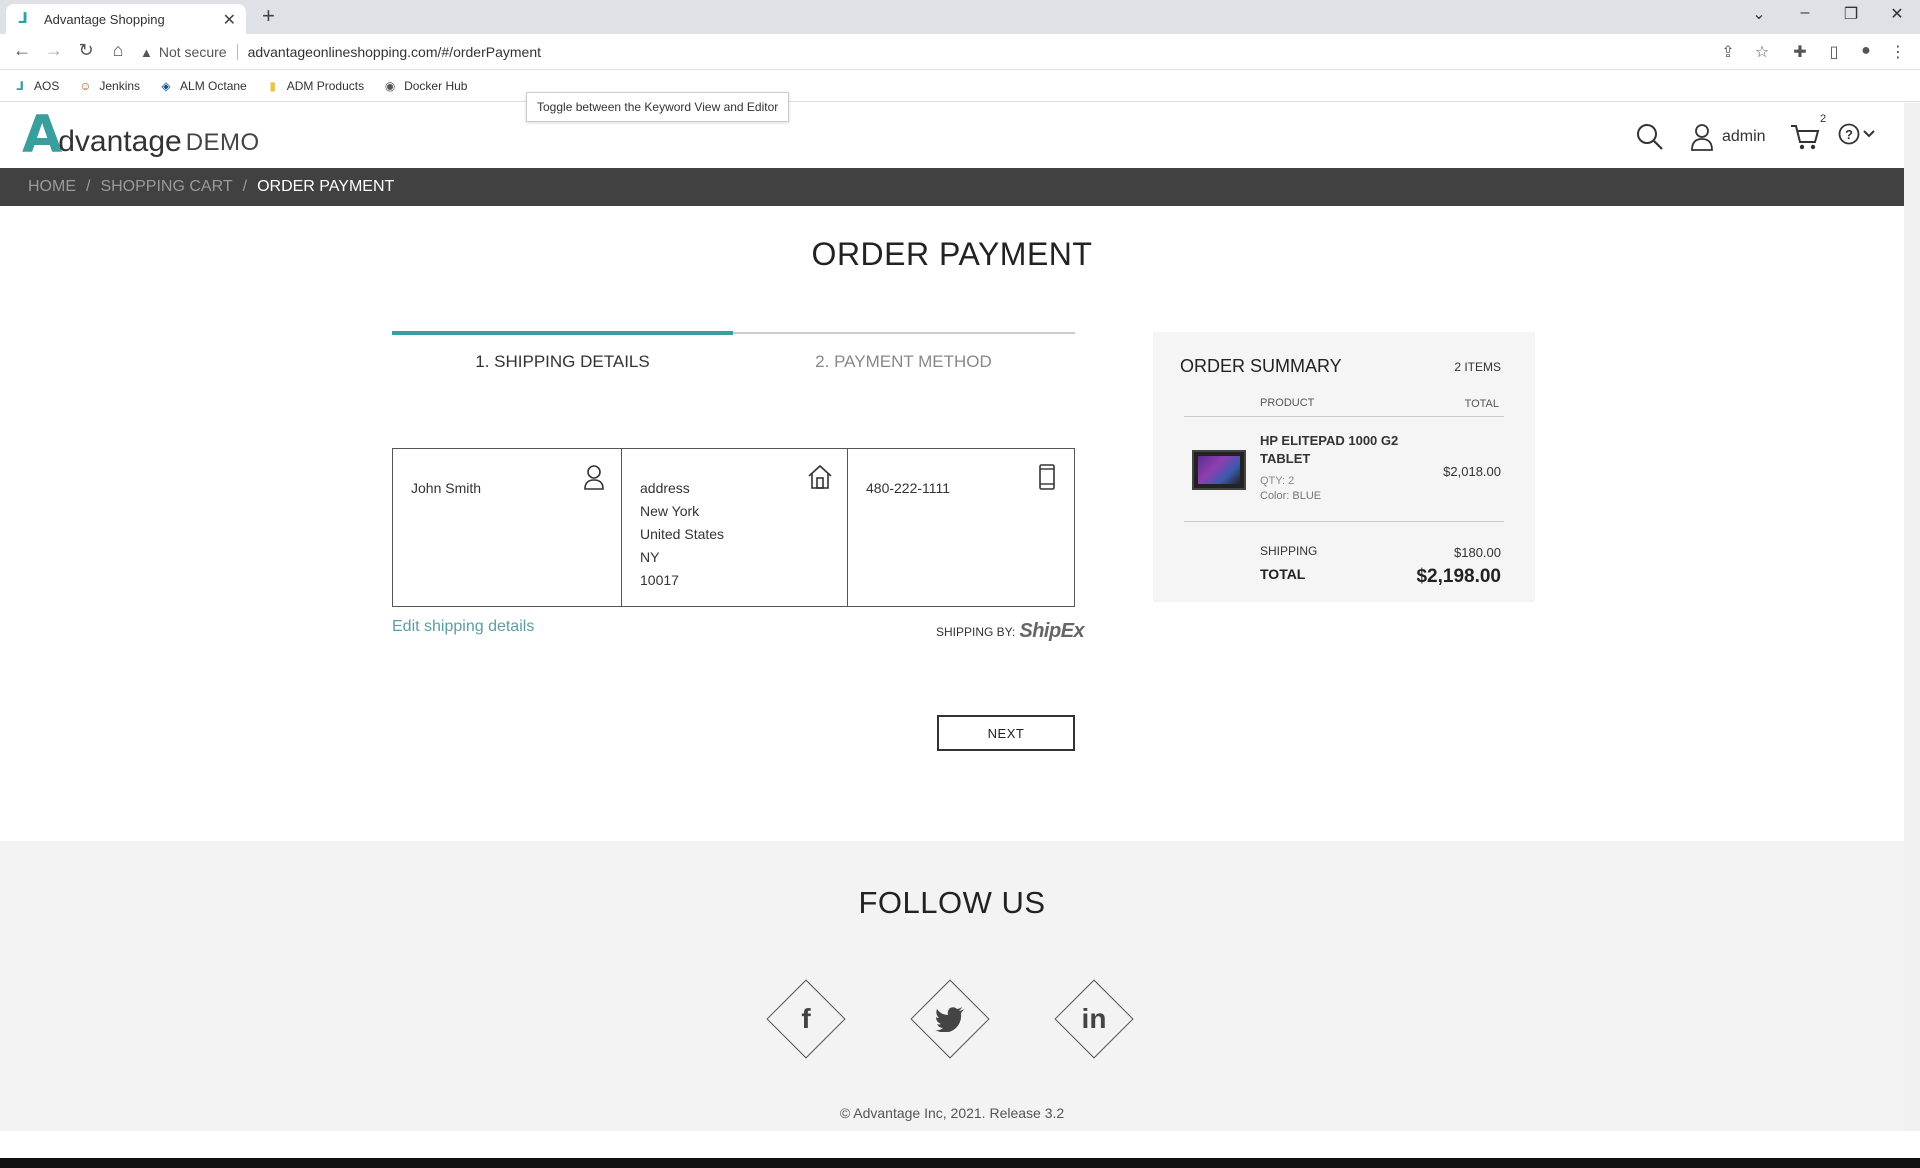 Image resolution: width=1920 pixels, height=1168 pixels. Describe the element at coordinates (20, 85) in the screenshot. I see `aos-icon: ⅃` at that location.